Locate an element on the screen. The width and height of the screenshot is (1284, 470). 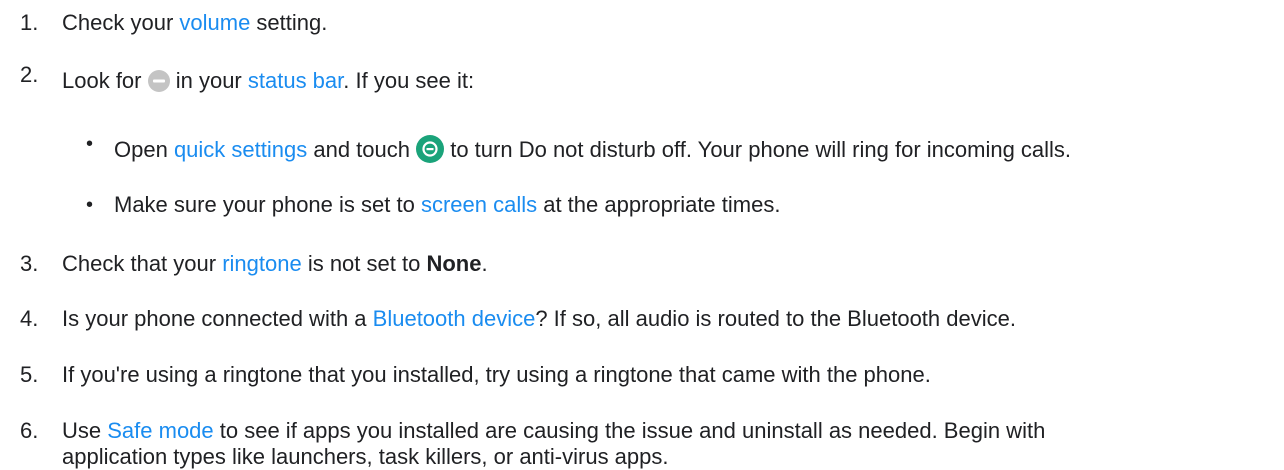
ringtone-link: ringtone is located at coordinates (262, 263).